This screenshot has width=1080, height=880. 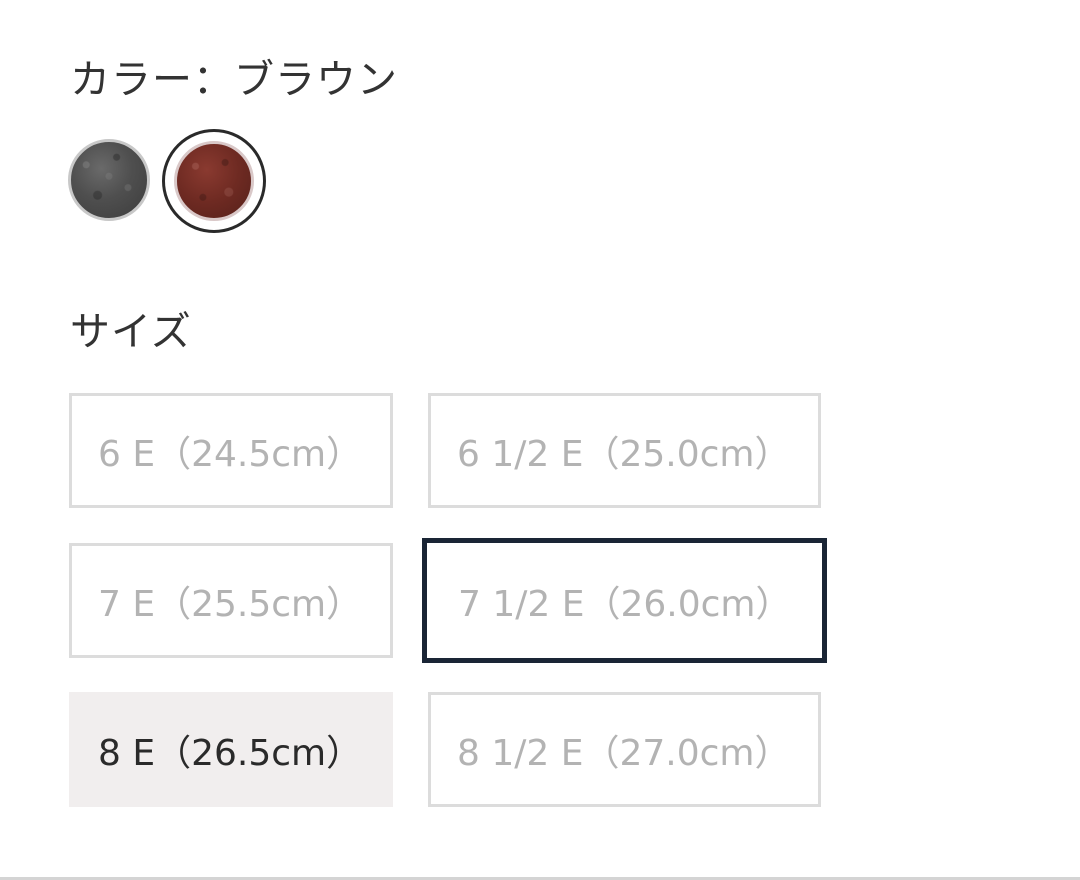 I want to click on color-swatch-brown-selected, so click(x=214, y=181).